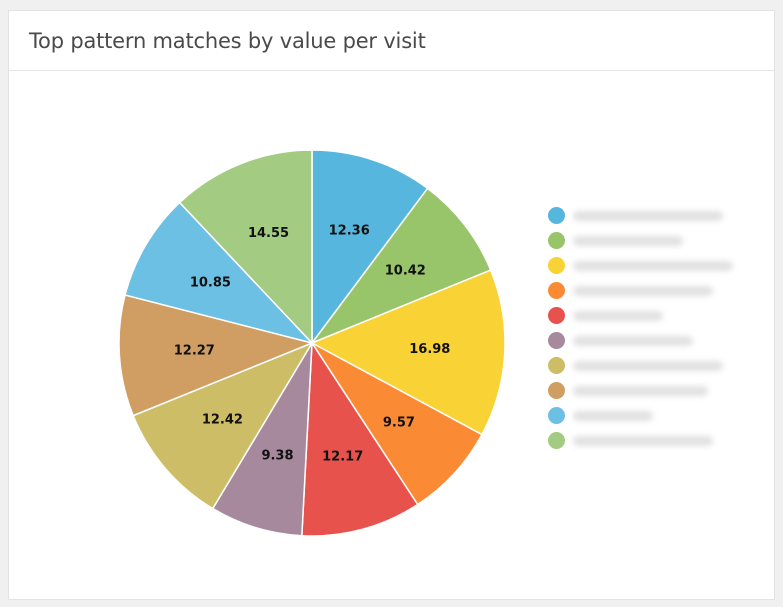  What do you see at coordinates (399, 422) in the screenshot?
I see `pie-slice-label-4: 9.57` at bounding box center [399, 422].